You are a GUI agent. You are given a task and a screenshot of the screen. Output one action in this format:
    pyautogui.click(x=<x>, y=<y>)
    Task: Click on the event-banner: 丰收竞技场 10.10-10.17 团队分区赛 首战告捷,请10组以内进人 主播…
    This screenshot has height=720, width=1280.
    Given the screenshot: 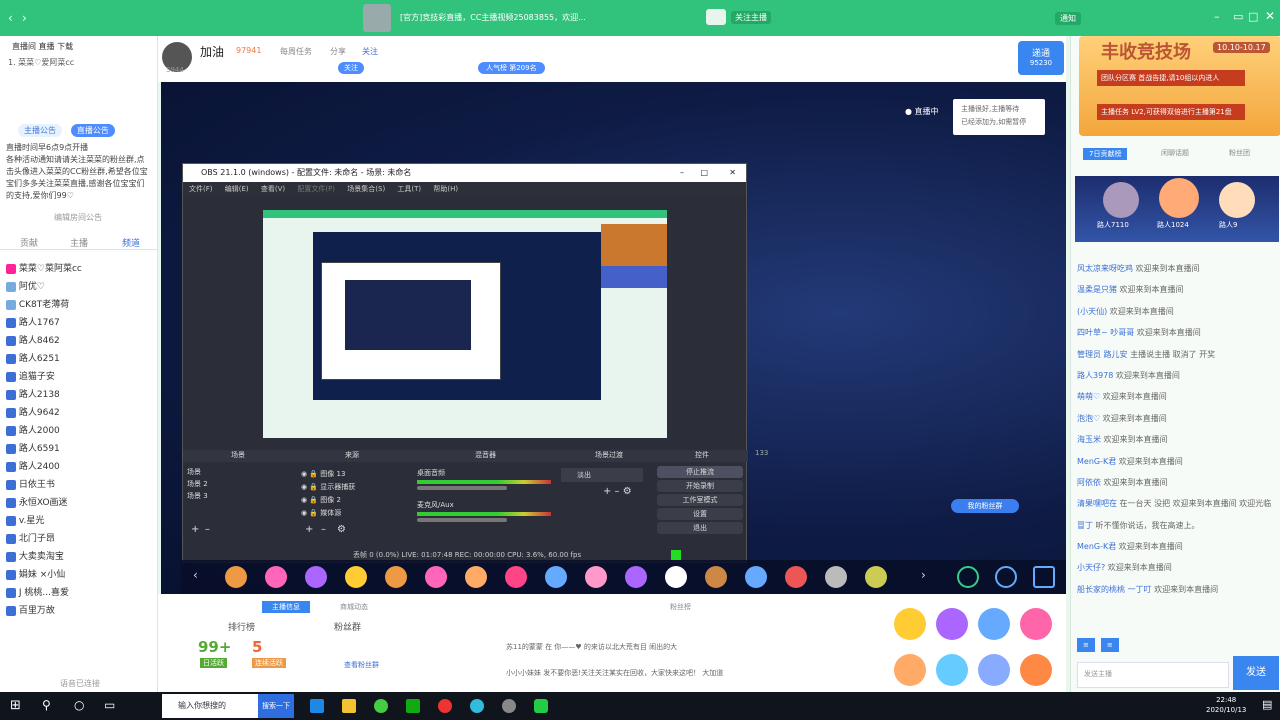 What is the action you would take?
    pyautogui.click(x=1179, y=86)
    